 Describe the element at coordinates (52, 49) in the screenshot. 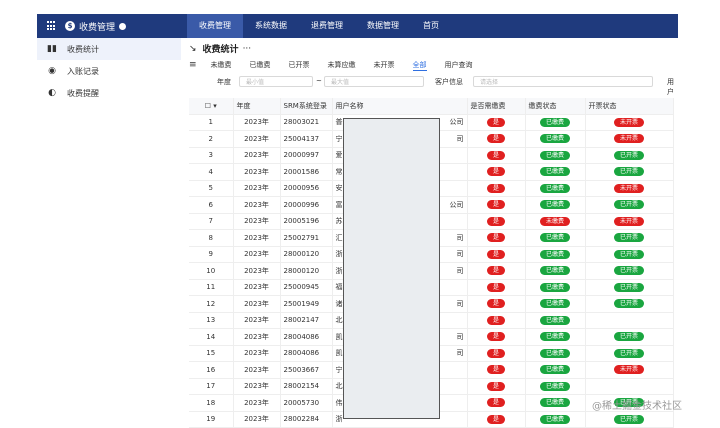

I see `bars-icon: ▮▮` at that location.